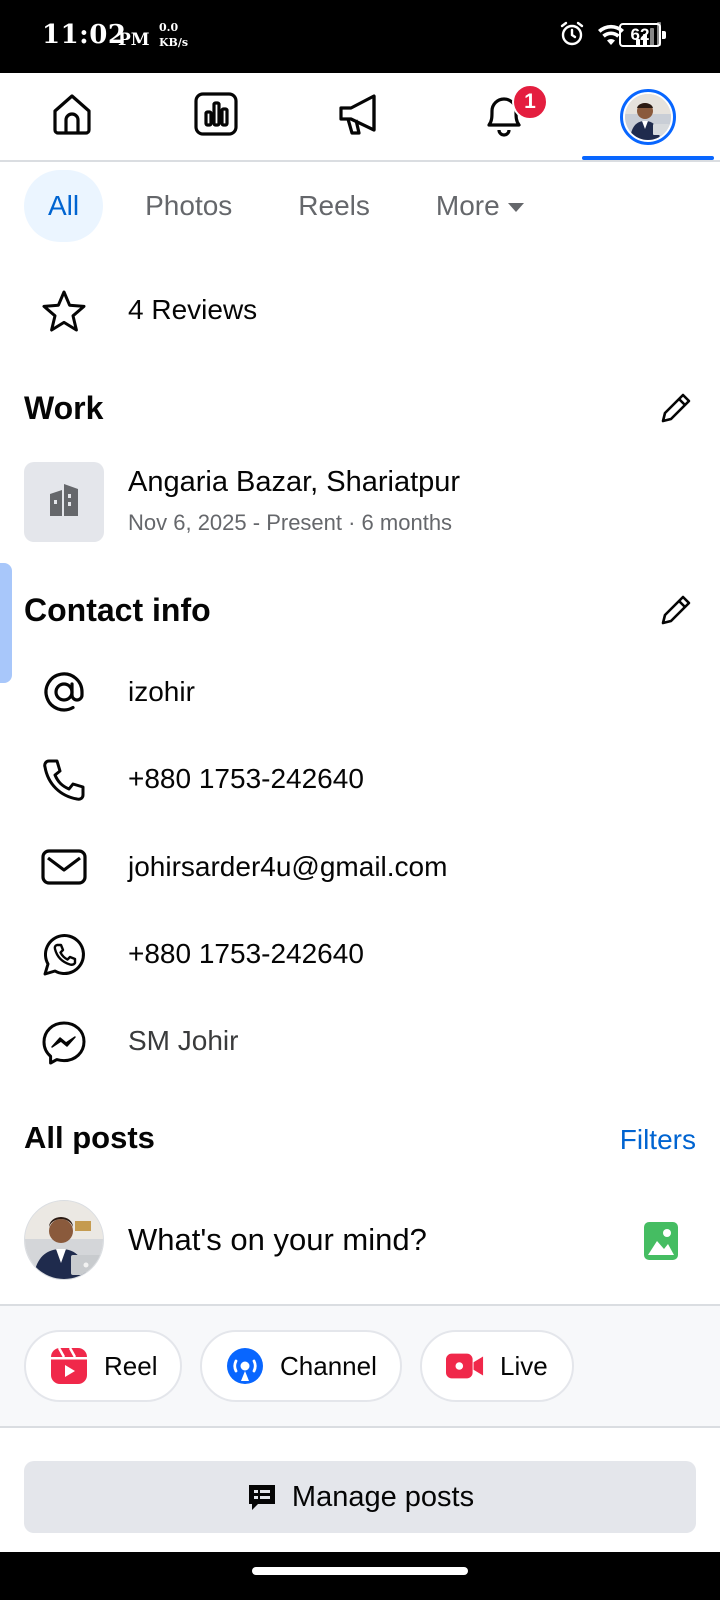 The width and height of the screenshot is (720, 1600). I want to click on network-speed-value: 0.0, so click(169, 27).